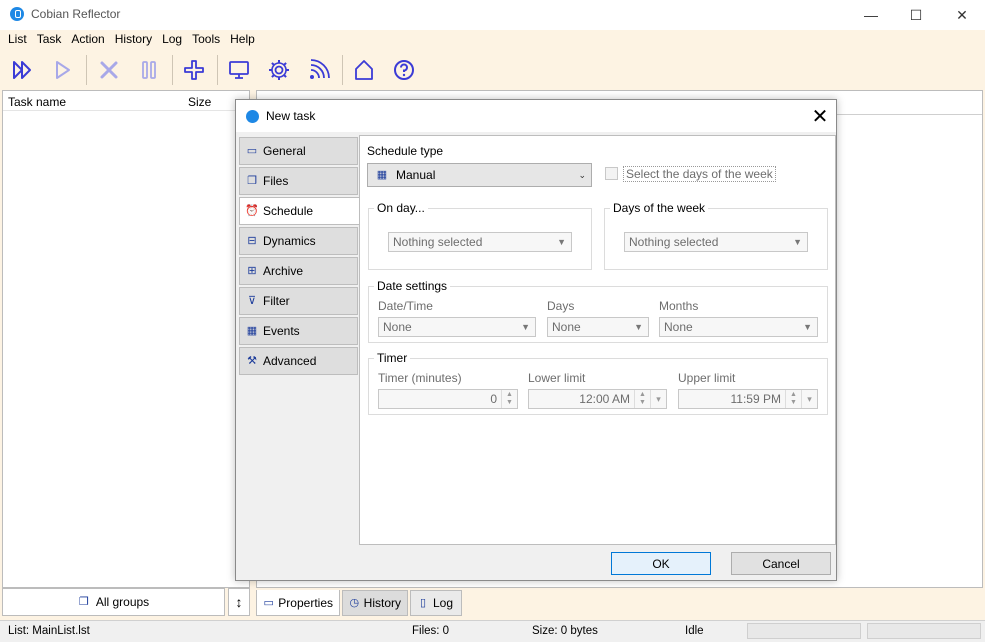 The width and height of the screenshot is (985, 642). I want to click on on-day-value: Nothing selected, so click(438, 242).